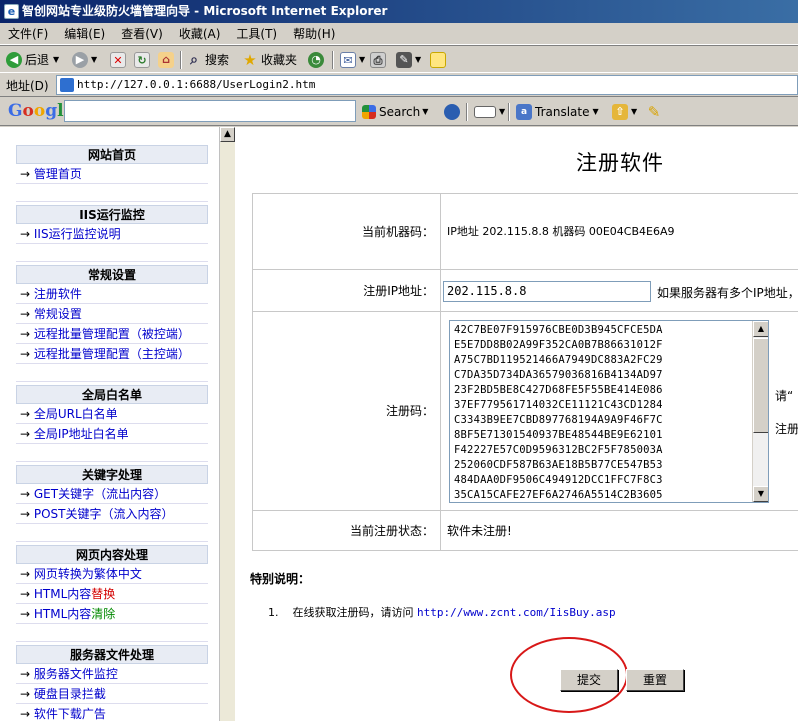 This screenshot has width=798, height=721. I want to click on history-button: ◔, so click(317, 60).